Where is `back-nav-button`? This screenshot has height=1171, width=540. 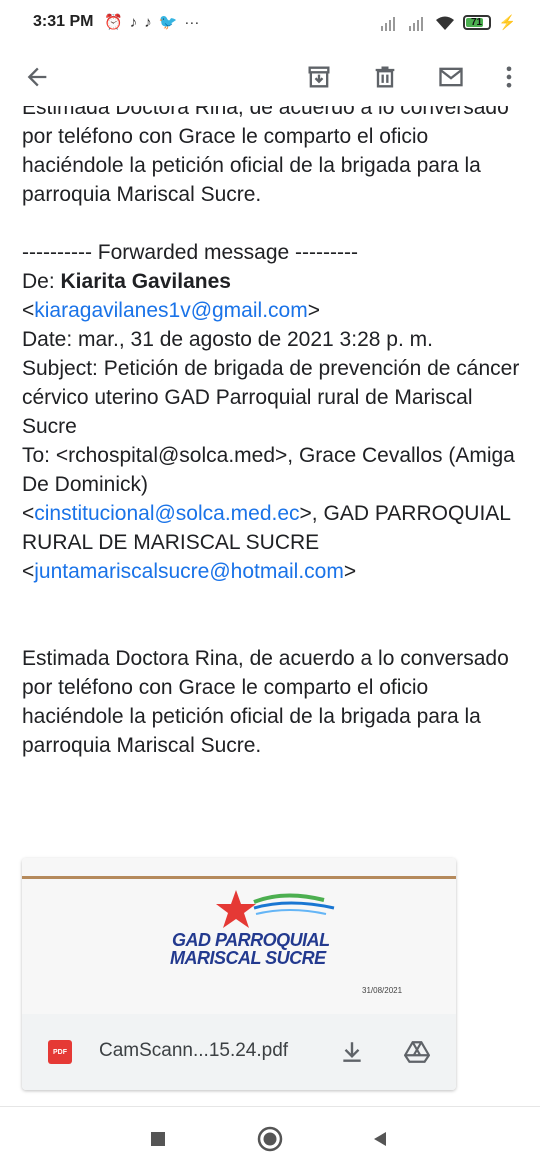 back-nav-button is located at coordinates (380, 1139).